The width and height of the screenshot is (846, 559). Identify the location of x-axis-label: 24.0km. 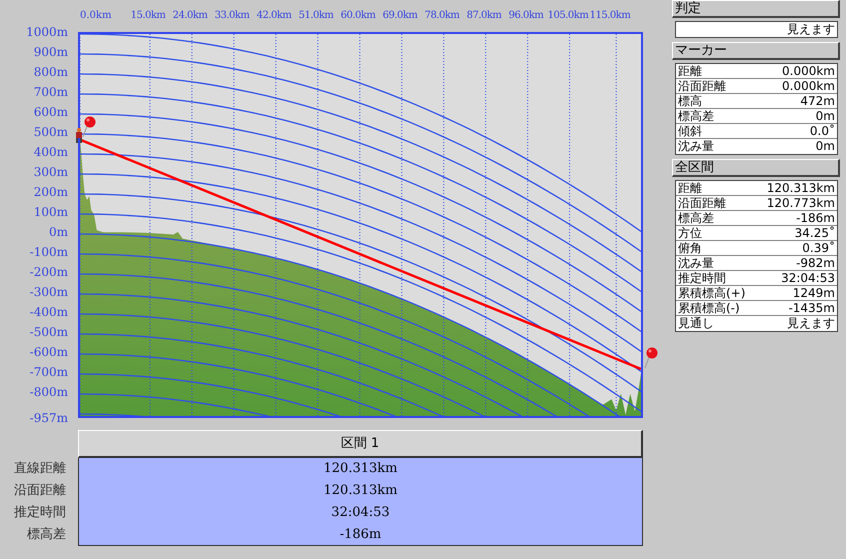
(190, 15).